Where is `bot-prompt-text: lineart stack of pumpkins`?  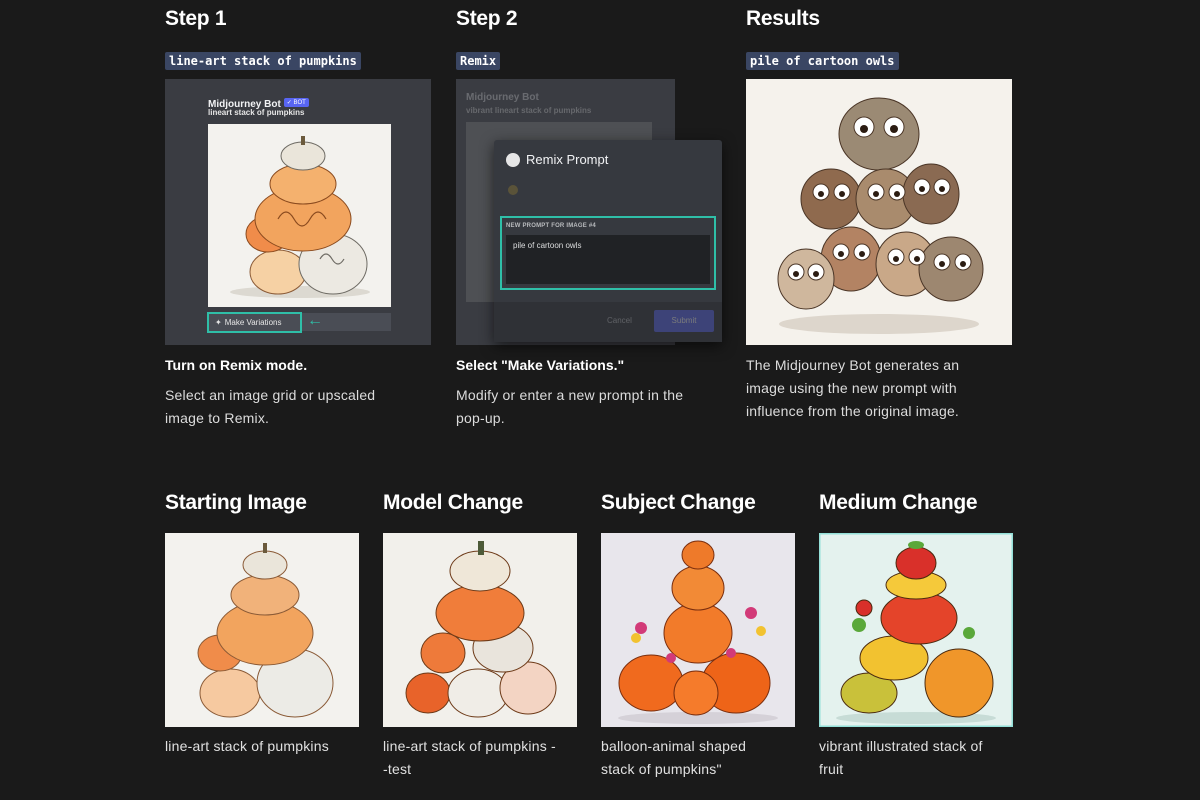 bot-prompt-text: lineart stack of pumpkins is located at coordinates (256, 112).